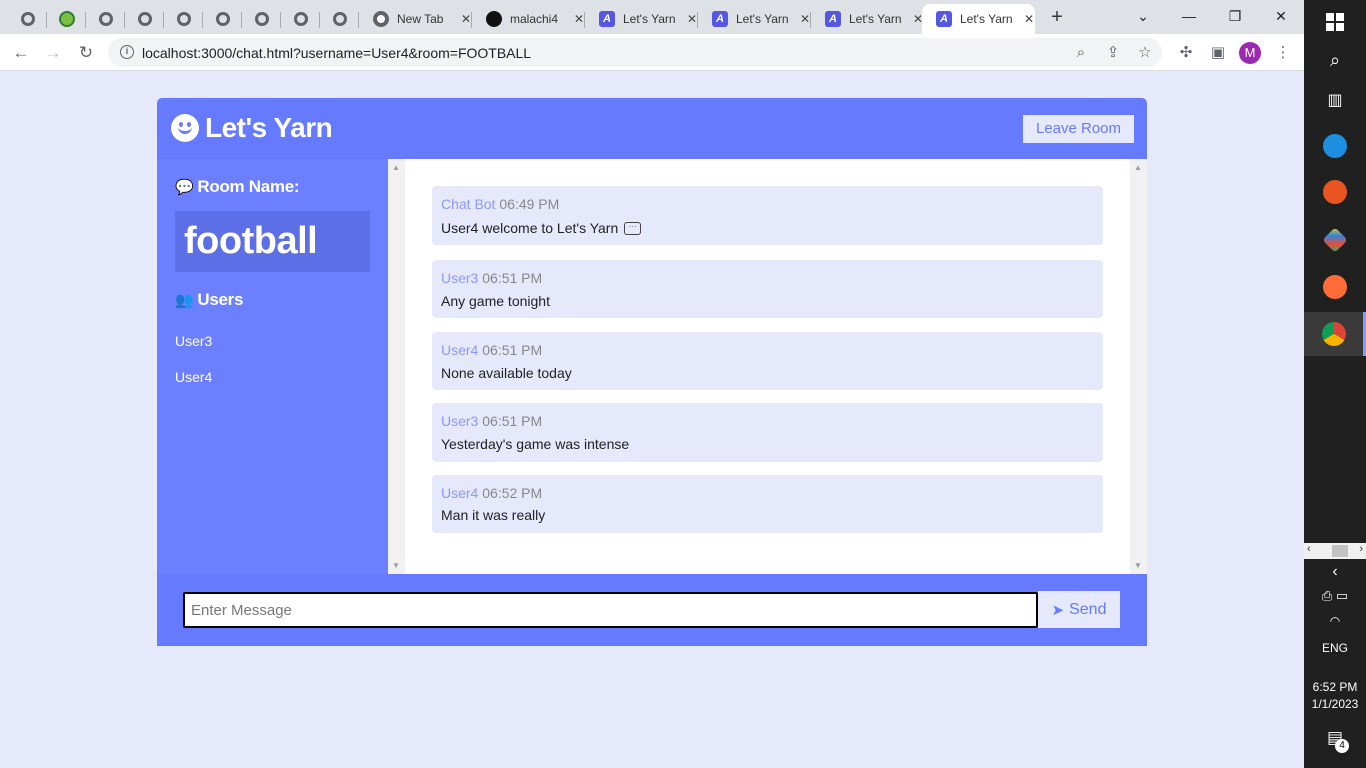 This screenshot has height=768, width=1366. Describe the element at coordinates (1218, 53) in the screenshot. I see `side-panel-icon: ▣` at that location.